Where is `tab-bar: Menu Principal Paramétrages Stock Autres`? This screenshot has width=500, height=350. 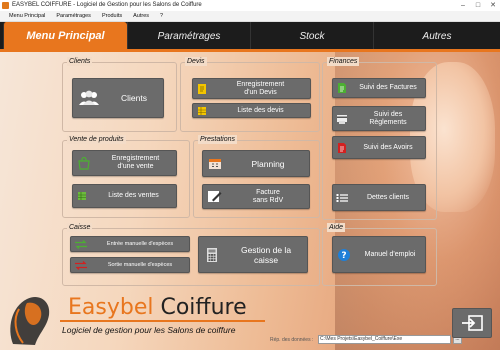
tab-bar: Menu Principal Paramétrages Stock Autres is located at coordinates (250, 36).